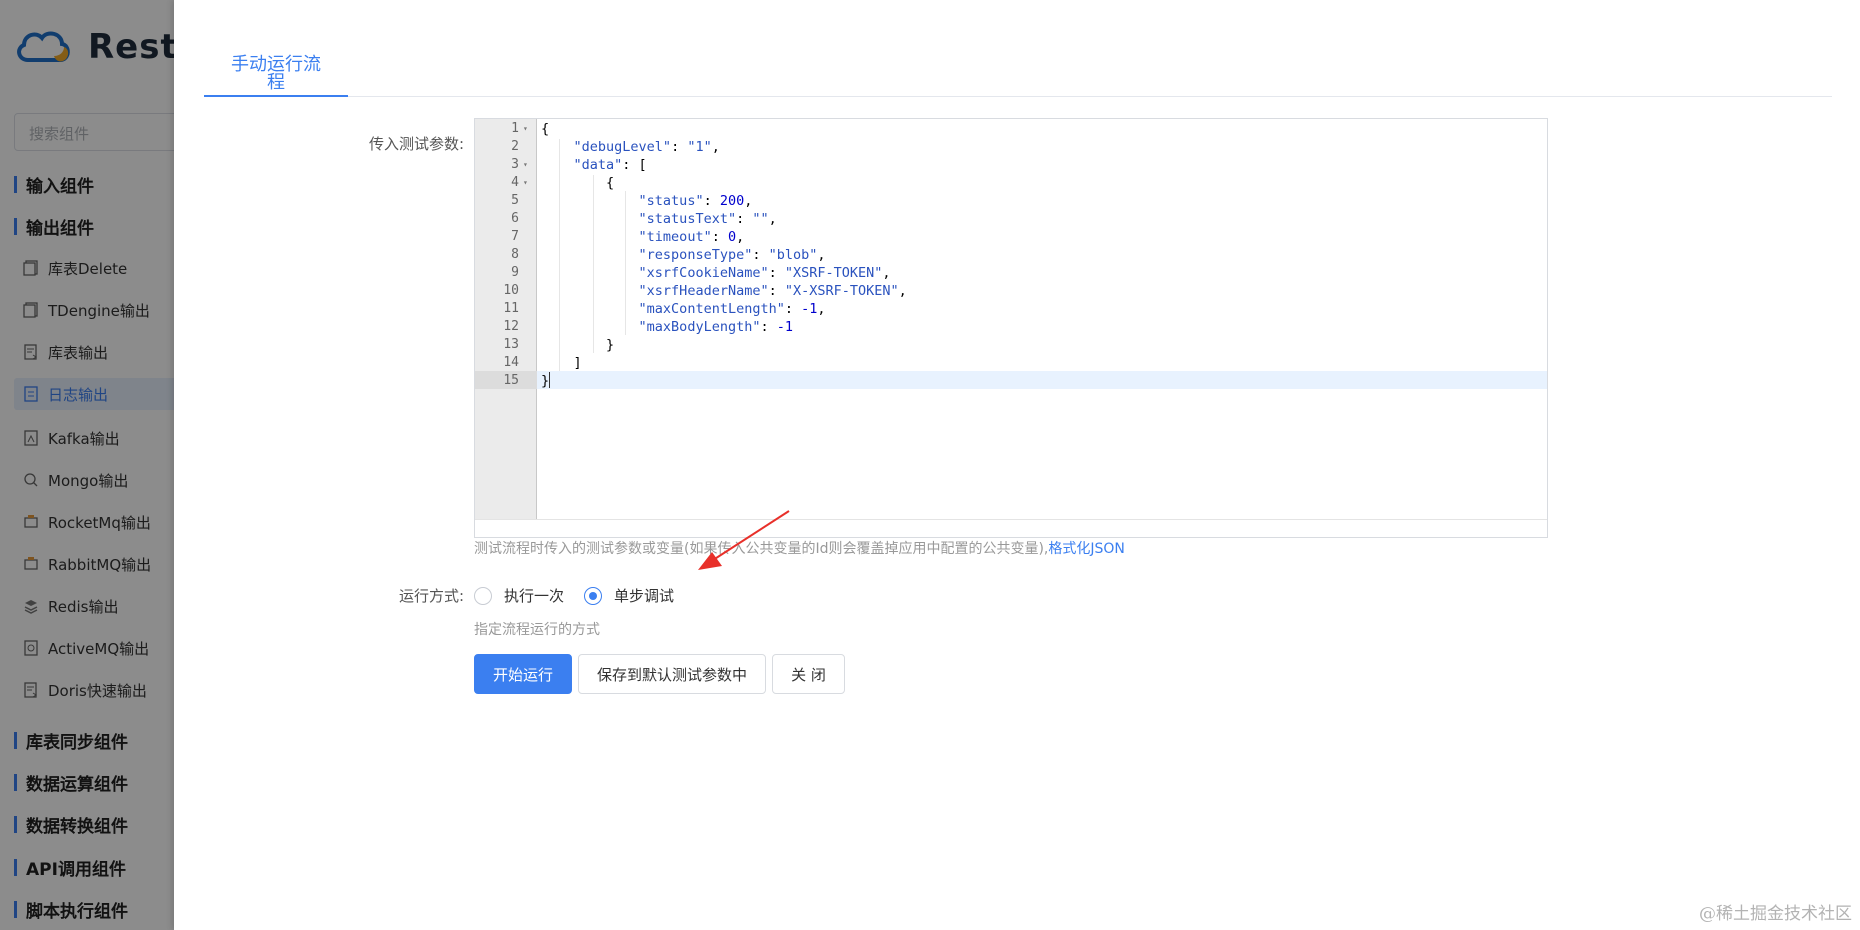  What do you see at coordinates (1042, 380) in the screenshot?
I see `active-line-highlight` at bounding box center [1042, 380].